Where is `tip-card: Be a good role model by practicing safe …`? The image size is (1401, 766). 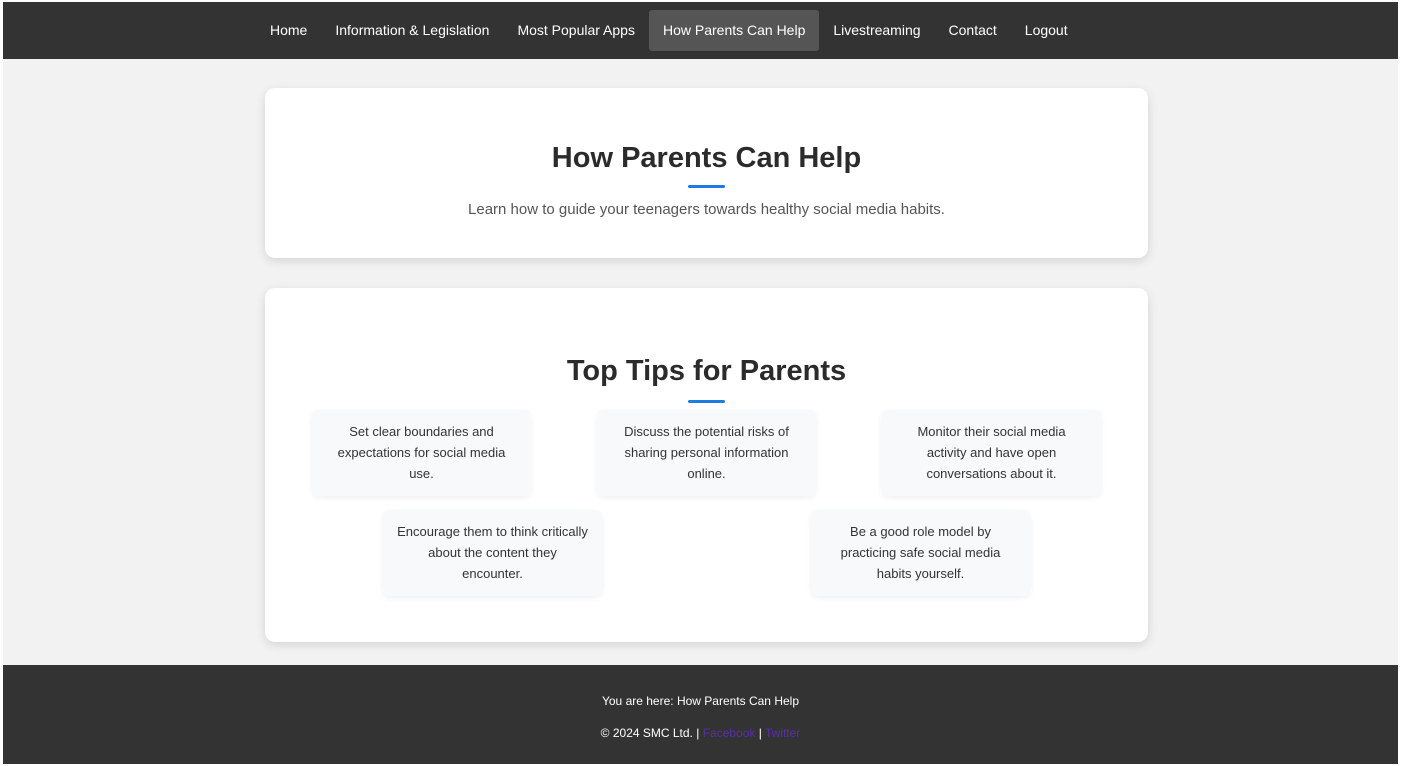 tip-card: Be a good role model by practicing safe … is located at coordinates (920, 553).